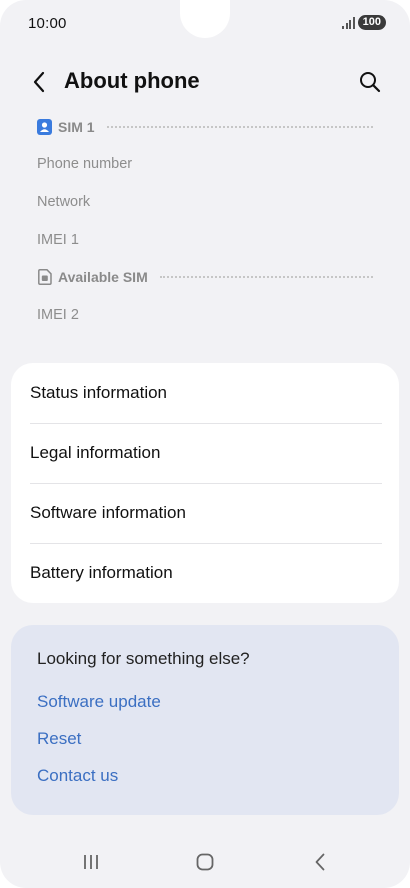 This screenshot has width=410, height=888. Describe the element at coordinates (58, 315) in the screenshot. I see `imei2-label: IMEI 2` at that location.